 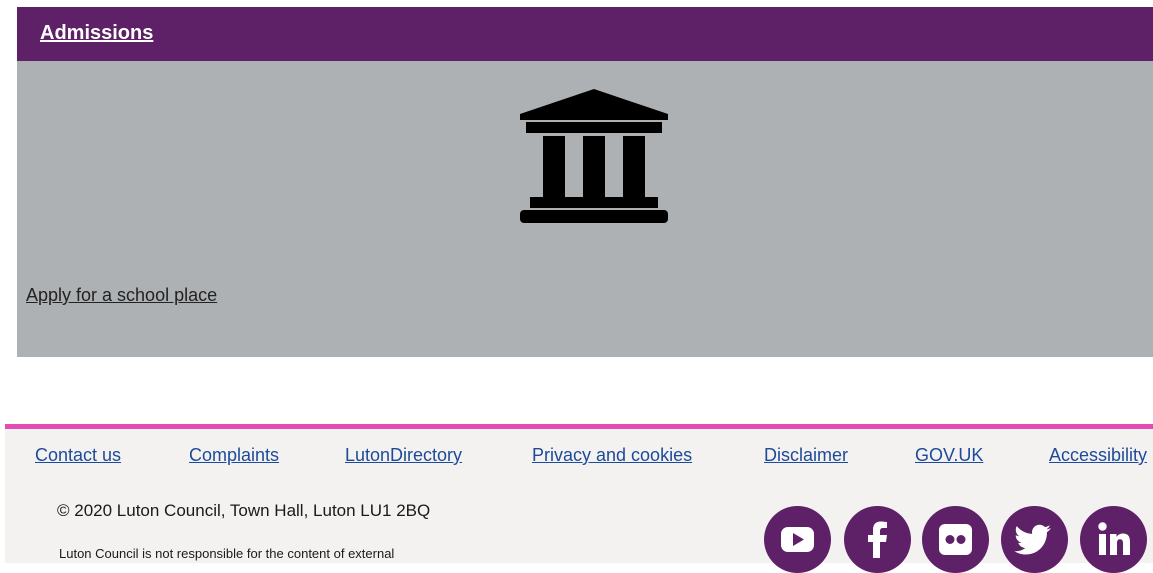 What do you see at coordinates (234, 455) in the screenshot?
I see `footer-link-complaints: Complaints` at bounding box center [234, 455].